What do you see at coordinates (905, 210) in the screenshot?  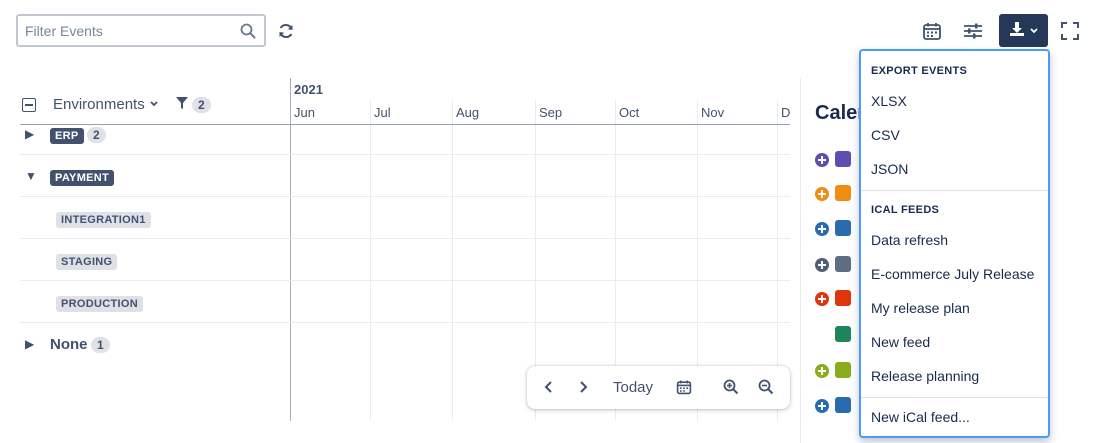 I see `ical-feeds-heading: ICAL FEEDS` at bounding box center [905, 210].